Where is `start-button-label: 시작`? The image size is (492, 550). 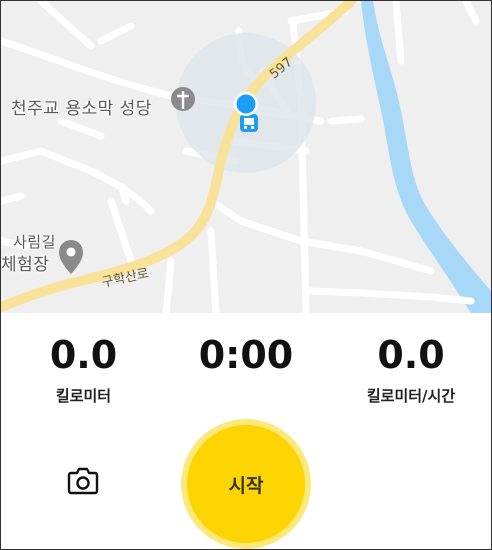
start-button-label: 시작 is located at coordinates (246, 485).